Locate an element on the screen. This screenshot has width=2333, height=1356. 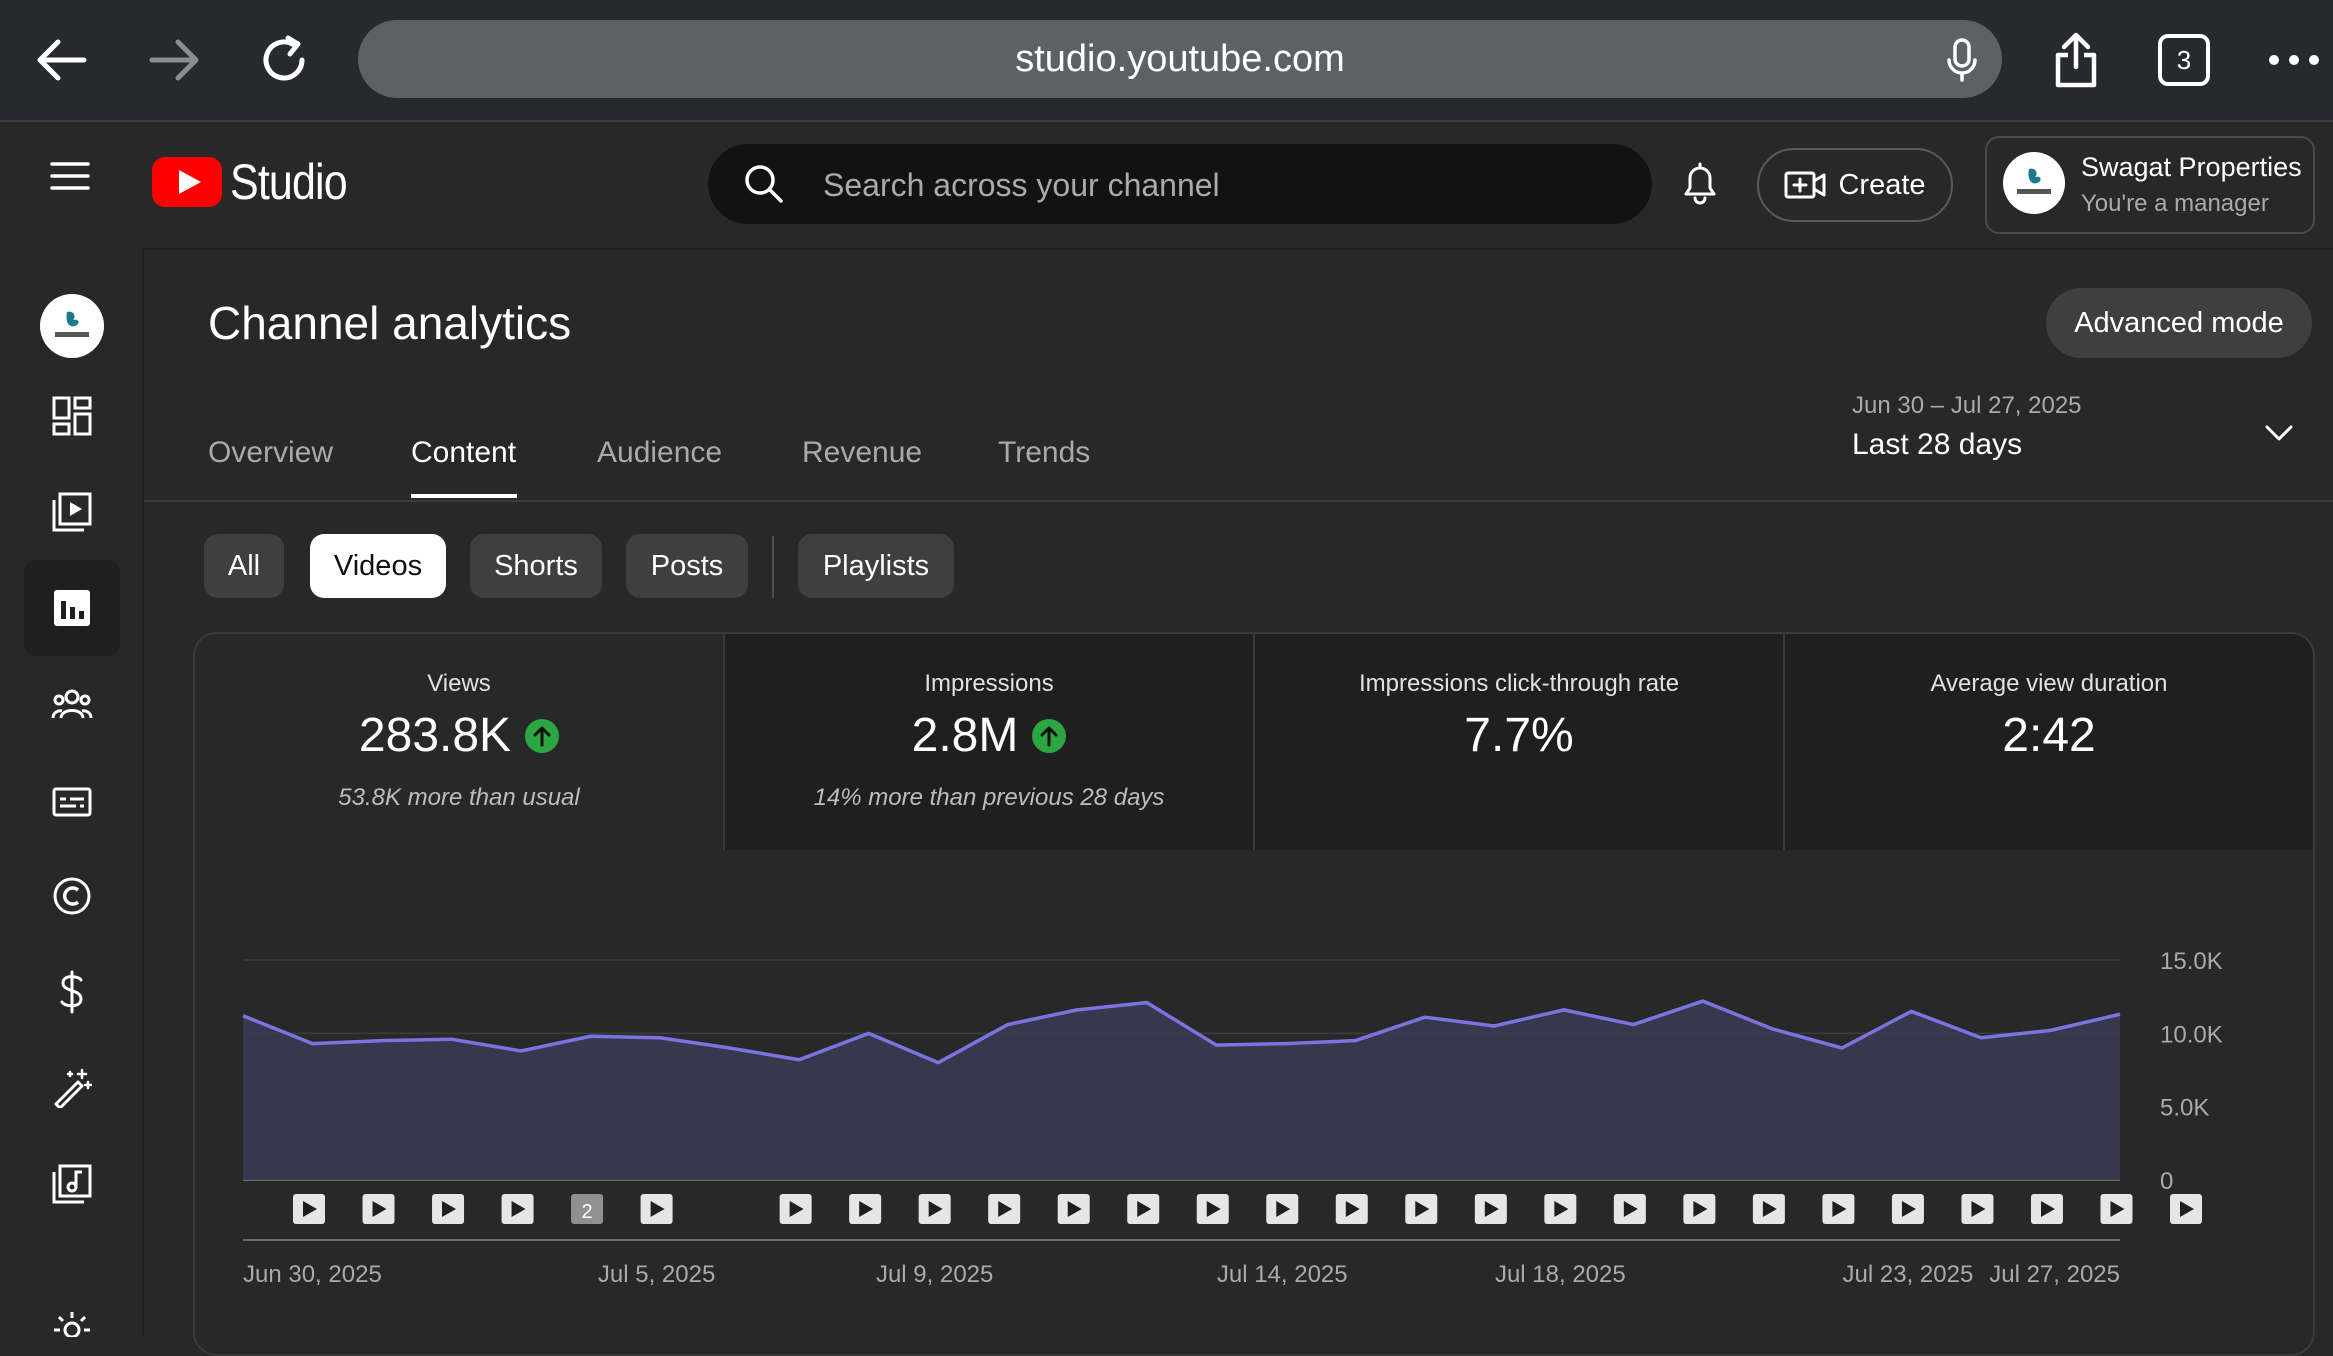
x-tick-label: Jul 18, 2025 is located at coordinates (1560, 1274).